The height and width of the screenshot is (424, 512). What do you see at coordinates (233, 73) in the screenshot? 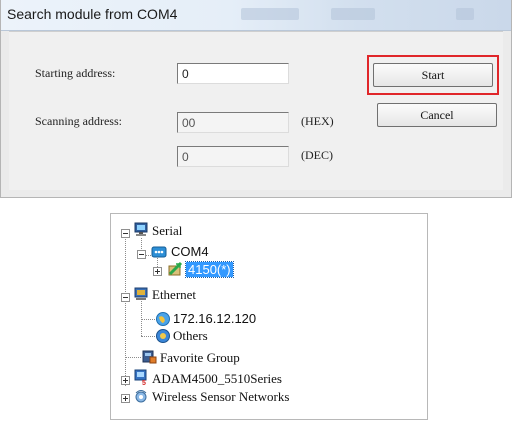
I see `starting-address-input: 0` at bounding box center [233, 73].